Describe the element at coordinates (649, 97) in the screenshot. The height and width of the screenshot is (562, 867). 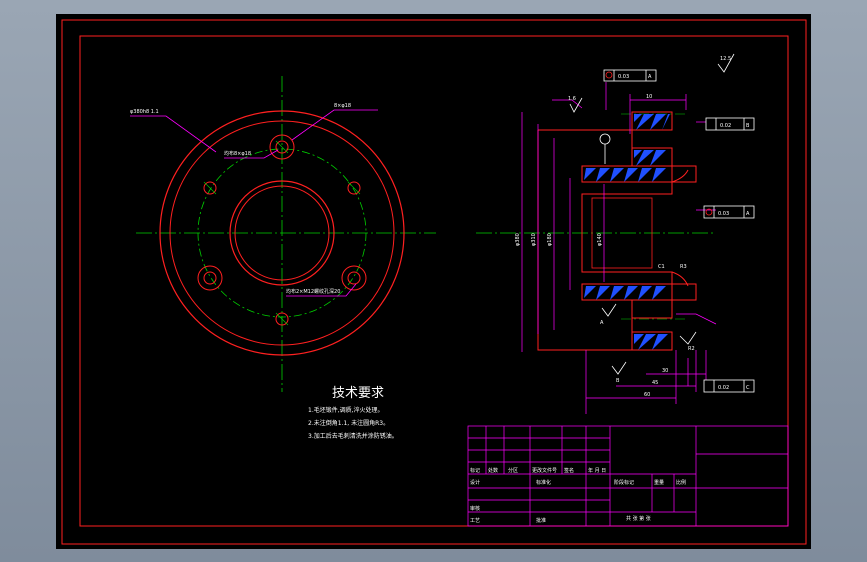
I see `dim-top: 10` at that location.